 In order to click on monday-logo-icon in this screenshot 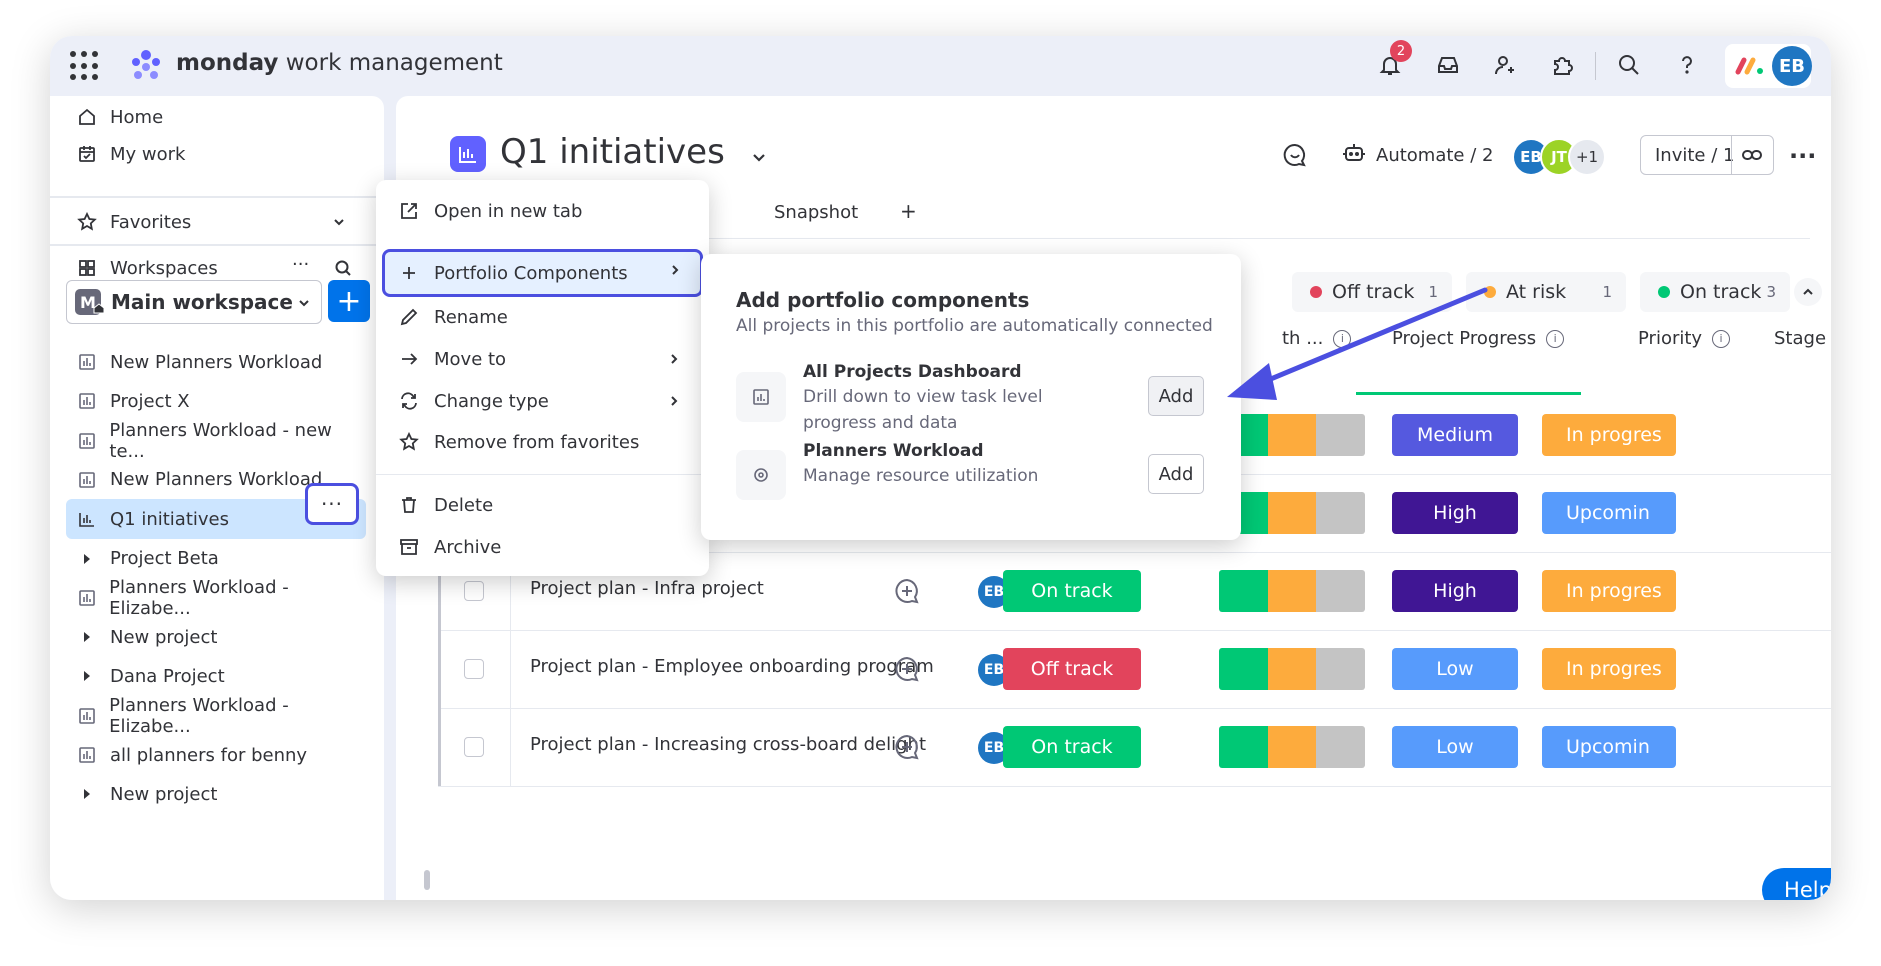, I will do `click(146, 64)`.